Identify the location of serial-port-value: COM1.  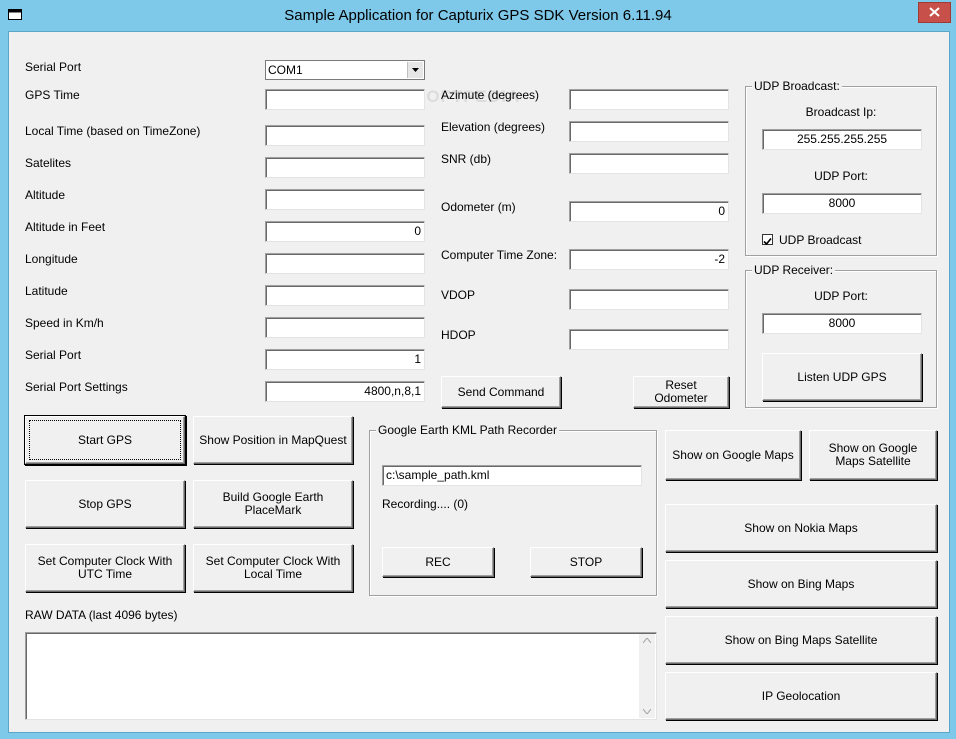
(285, 70).